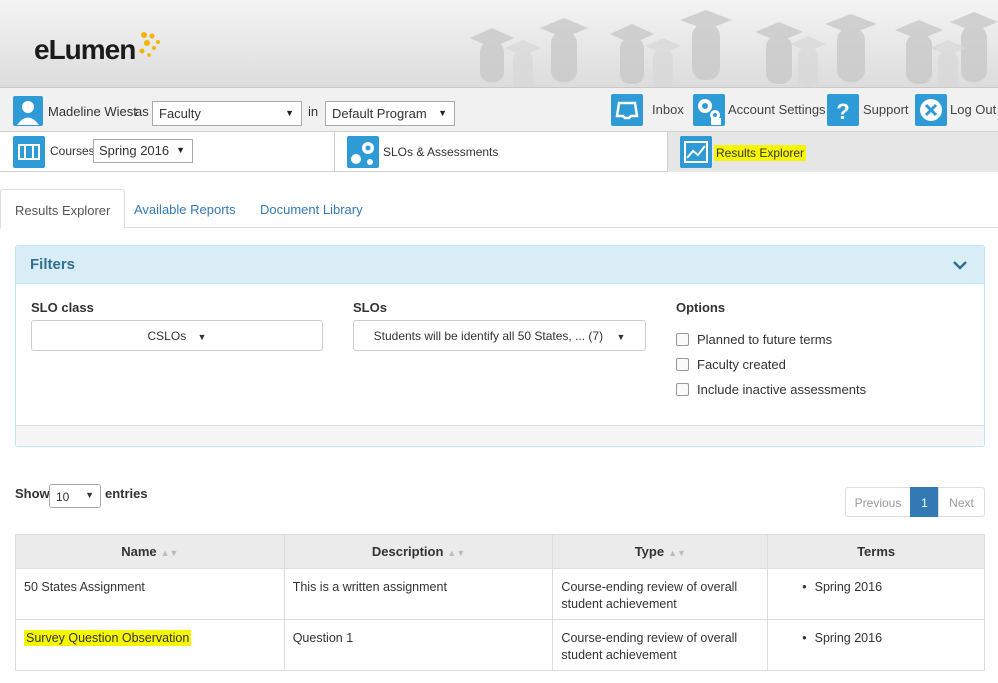  I want to click on as-label: as, so click(142, 111).